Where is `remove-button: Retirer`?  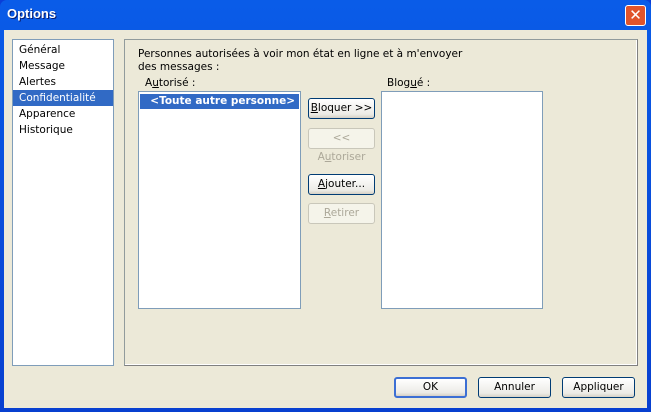 remove-button: Retirer is located at coordinates (341, 213).